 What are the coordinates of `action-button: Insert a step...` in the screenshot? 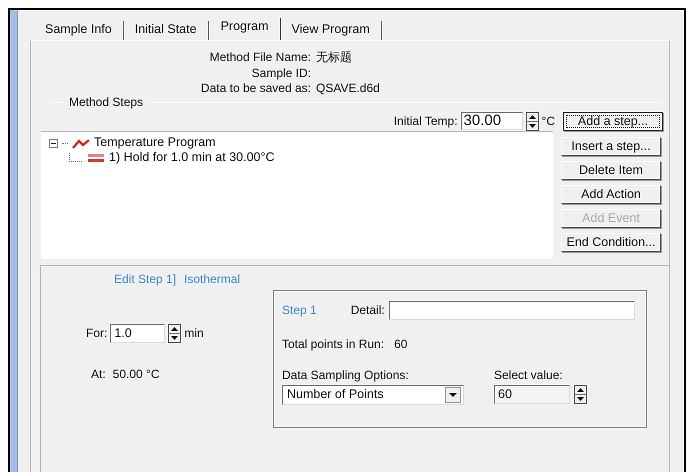 It's located at (611, 146).